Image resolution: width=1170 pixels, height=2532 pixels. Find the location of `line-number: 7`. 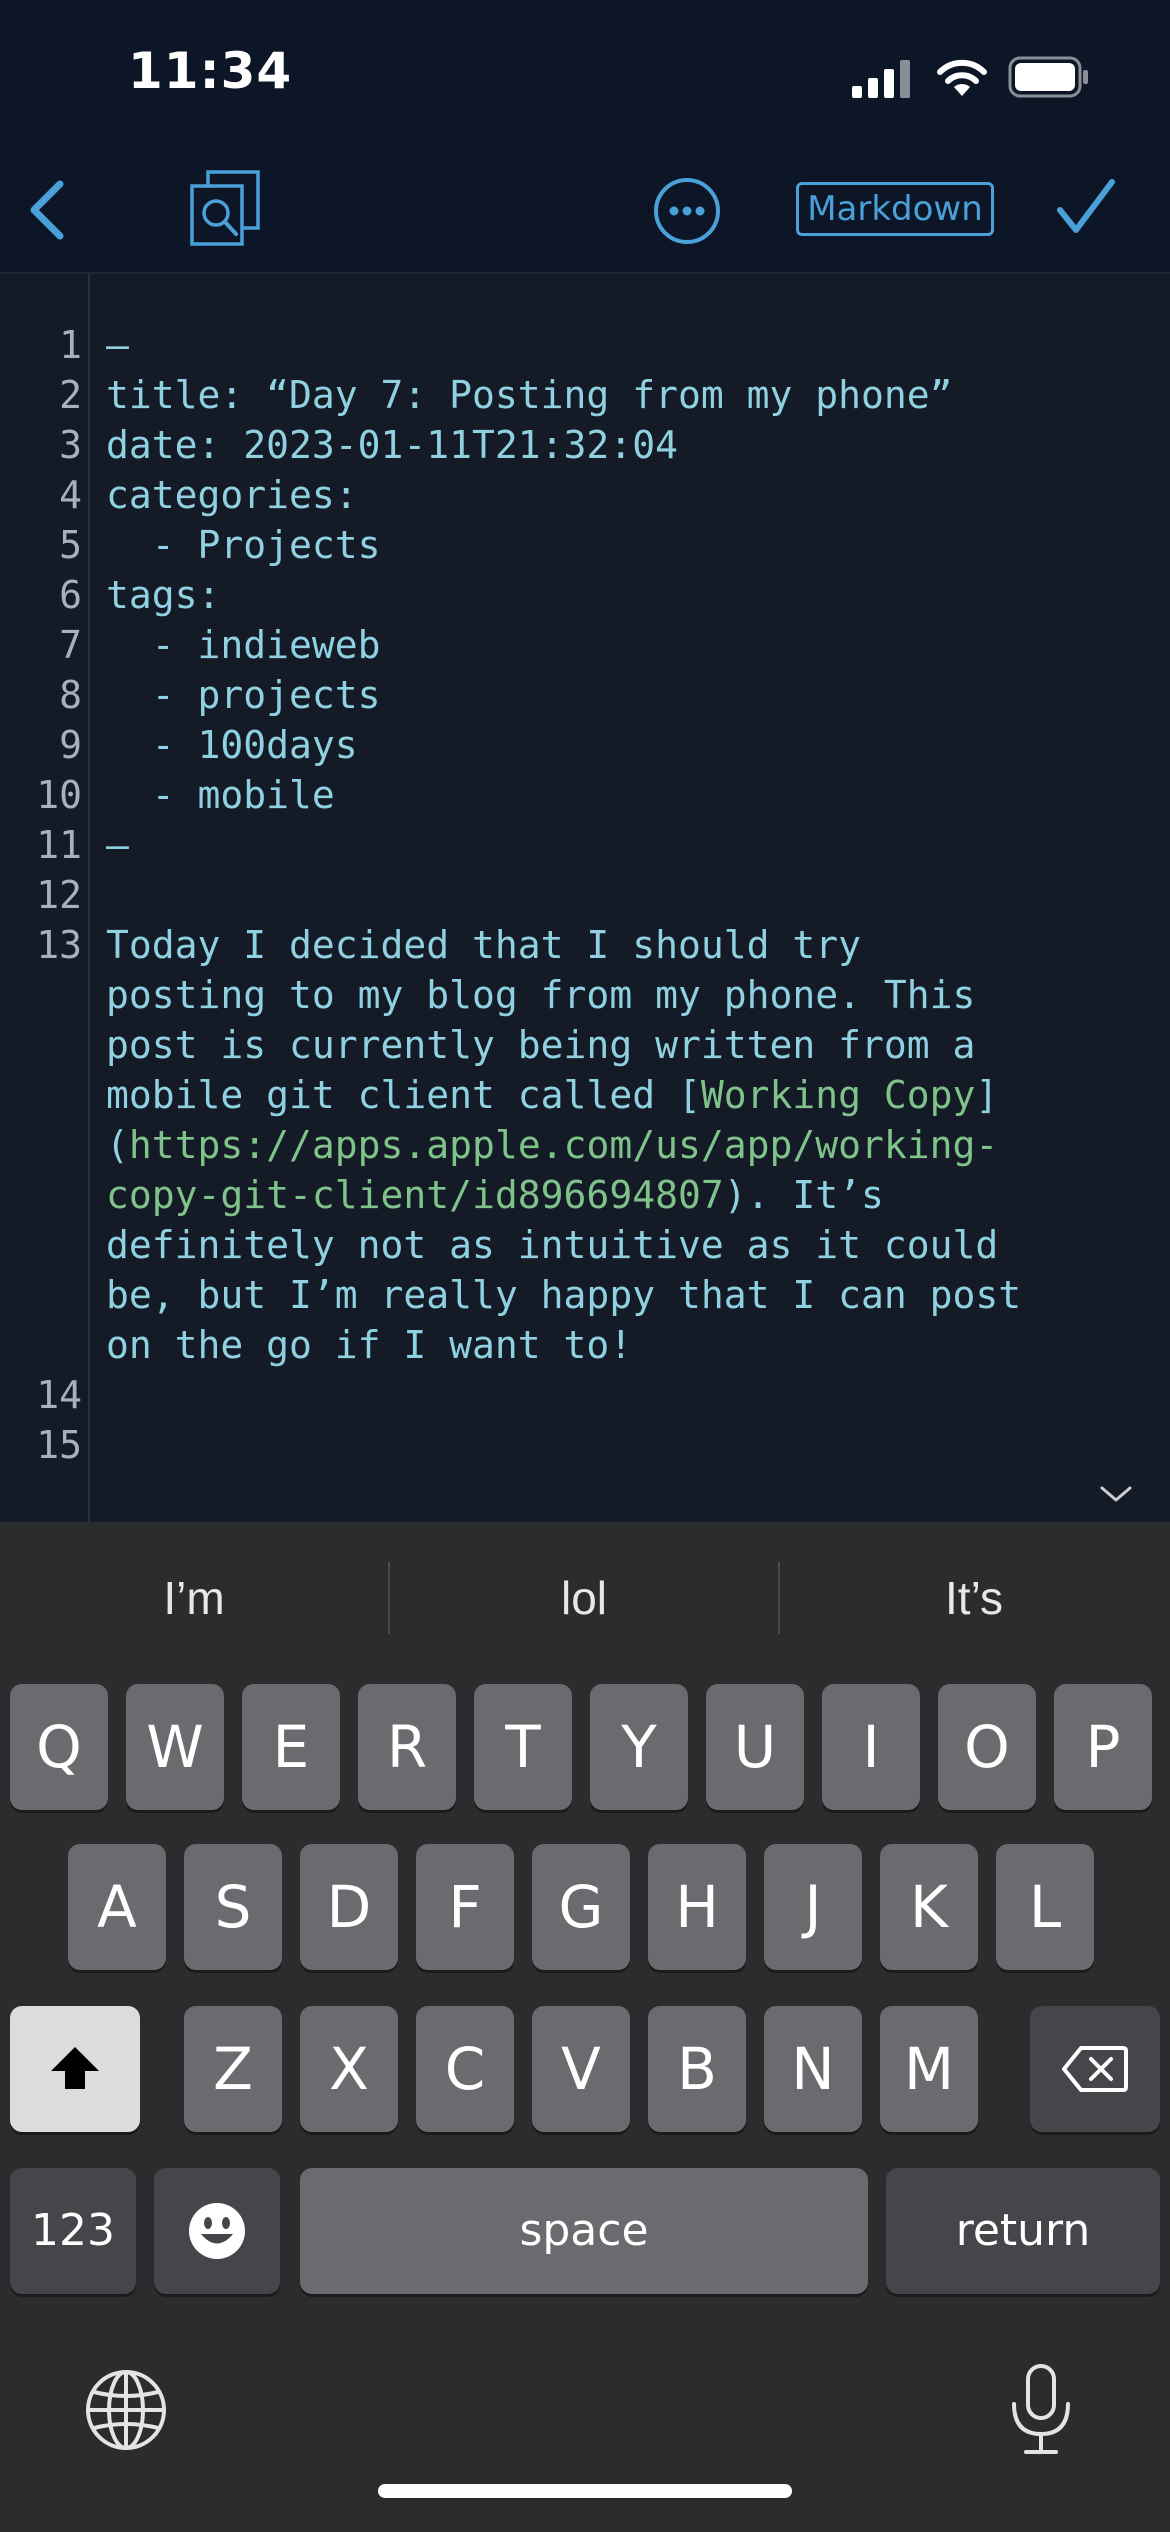

line-number: 7 is located at coordinates (70, 645).